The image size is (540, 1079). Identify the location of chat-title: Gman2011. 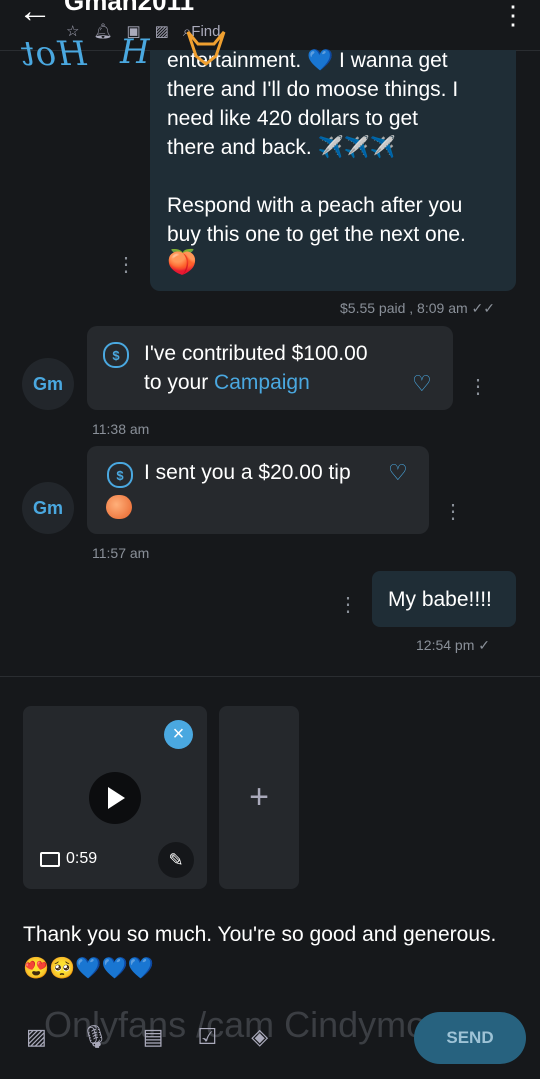
(129, 8).